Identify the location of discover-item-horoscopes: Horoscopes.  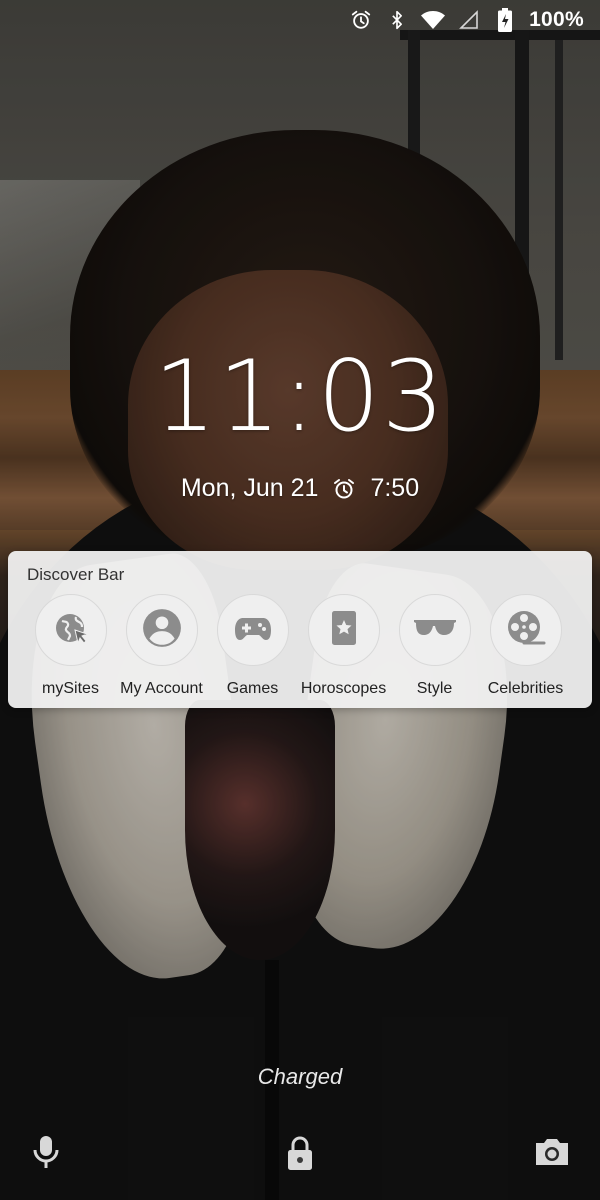
(343, 646).